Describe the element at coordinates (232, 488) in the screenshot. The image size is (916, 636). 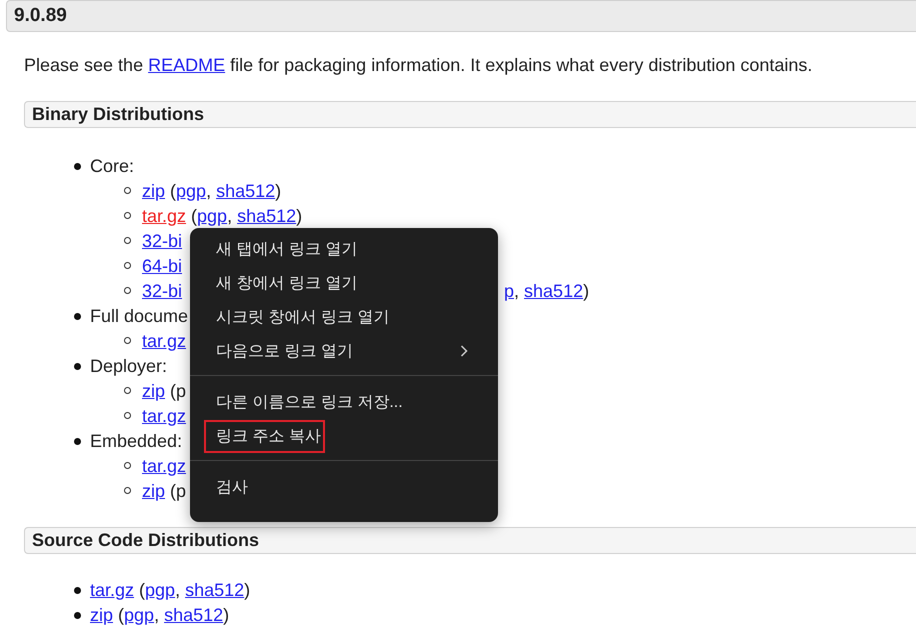
I see `menu-item-label: 검사` at that location.